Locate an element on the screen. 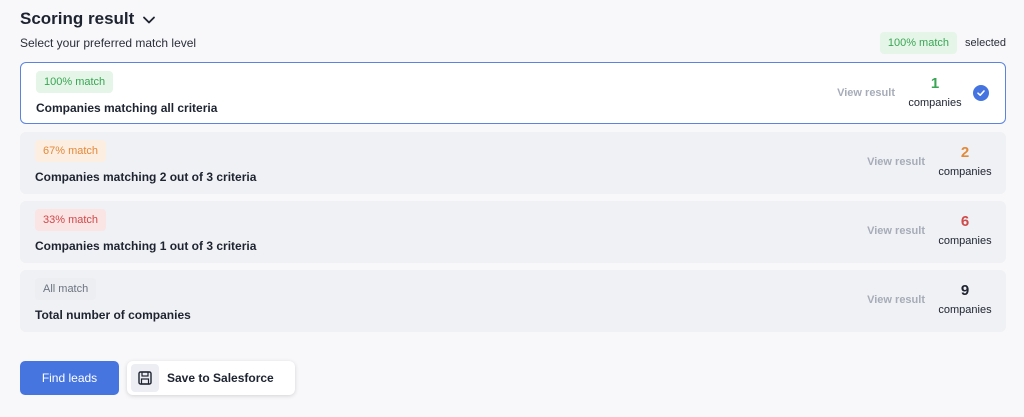 This screenshot has height=417, width=1024. save-to-salesforce-label: Save to Salesforce is located at coordinates (220, 378).